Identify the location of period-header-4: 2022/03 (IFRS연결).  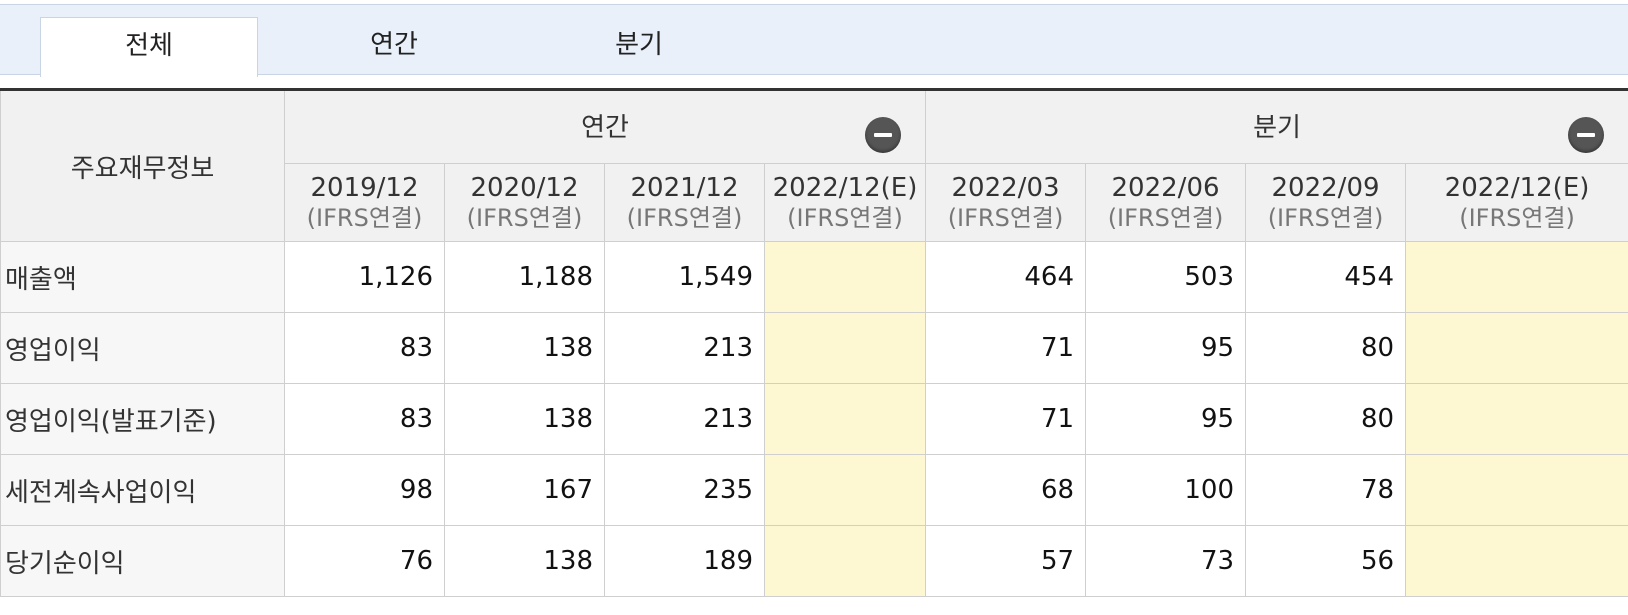
(1006, 202).